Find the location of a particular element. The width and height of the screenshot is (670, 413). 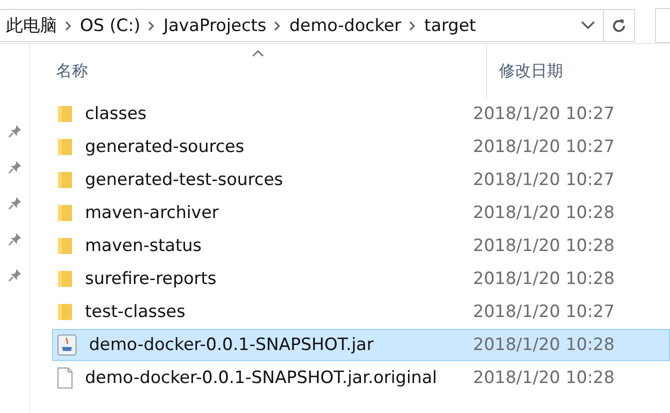

file-name: generated-sources is located at coordinates (164, 147).